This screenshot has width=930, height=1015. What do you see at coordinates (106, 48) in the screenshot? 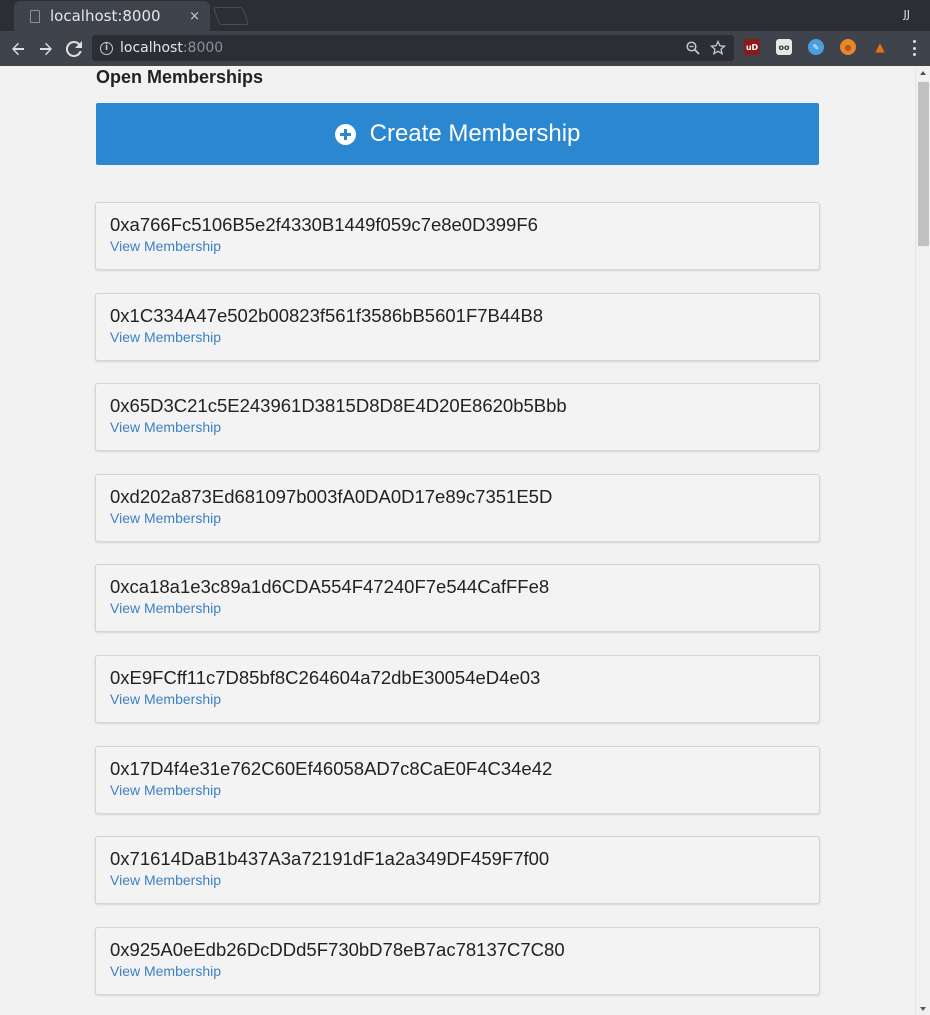
I see `info-icon: i` at bounding box center [106, 48].